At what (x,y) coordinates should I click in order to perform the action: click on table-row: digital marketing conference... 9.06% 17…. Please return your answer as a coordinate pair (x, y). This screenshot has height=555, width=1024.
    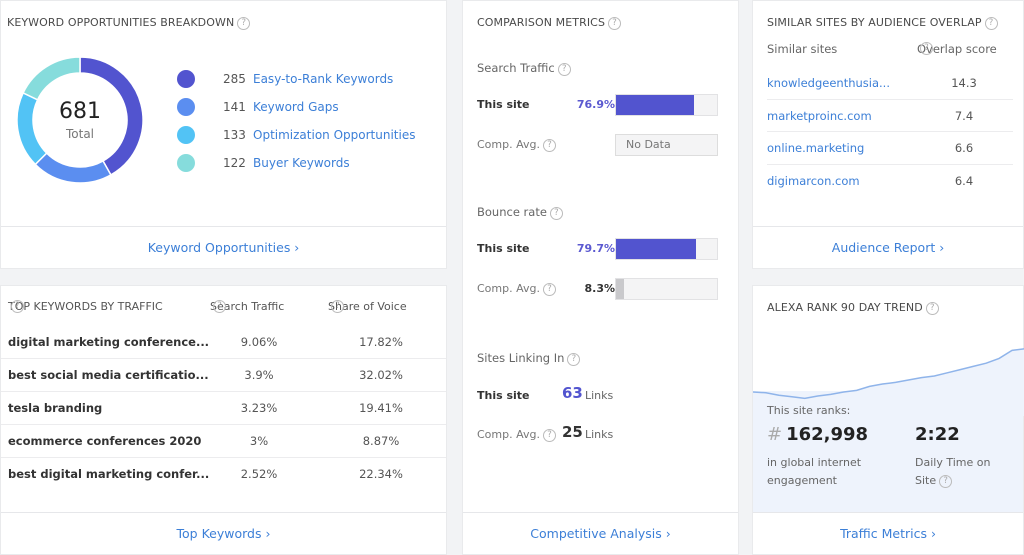
    Looking at the image, I should click on (223, 342).